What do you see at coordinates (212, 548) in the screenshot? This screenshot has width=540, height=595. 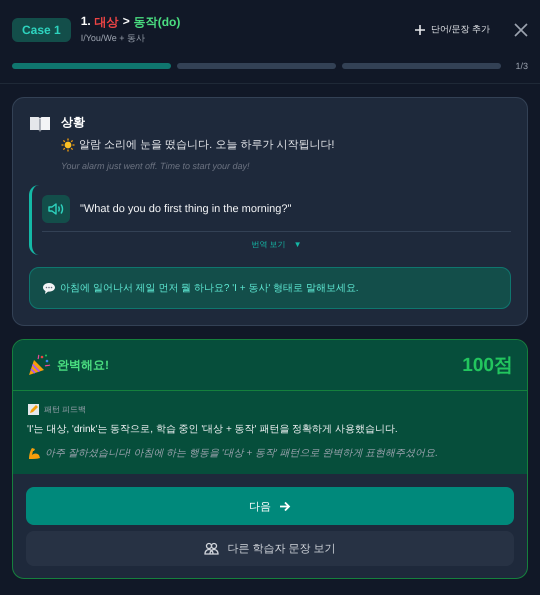 I see `people-icon` at bounding box center [212, 548].